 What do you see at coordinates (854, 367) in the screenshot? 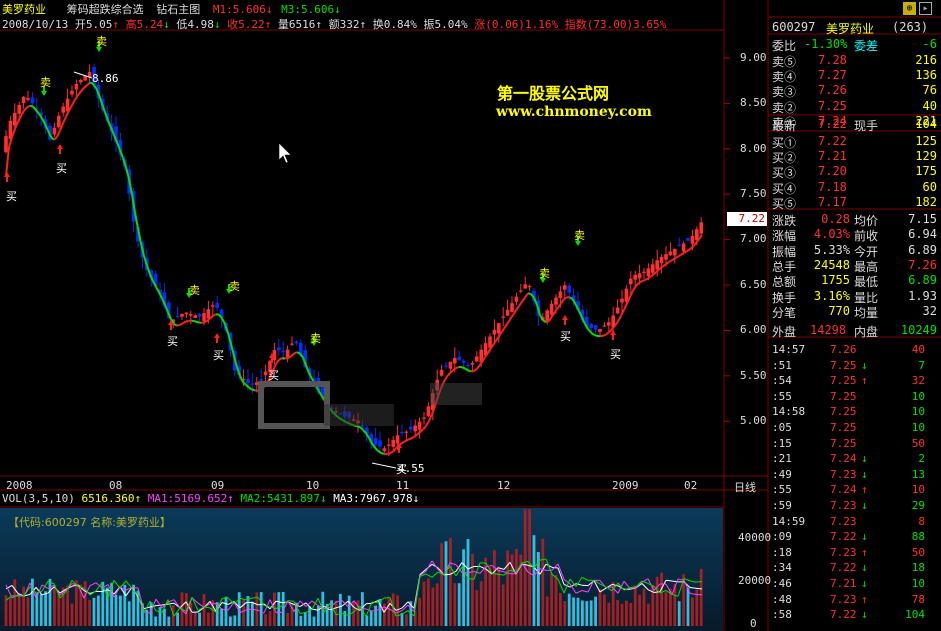
I see `tick-row: :51 7.25 ↓ 7` at bounding box center [854, 367].